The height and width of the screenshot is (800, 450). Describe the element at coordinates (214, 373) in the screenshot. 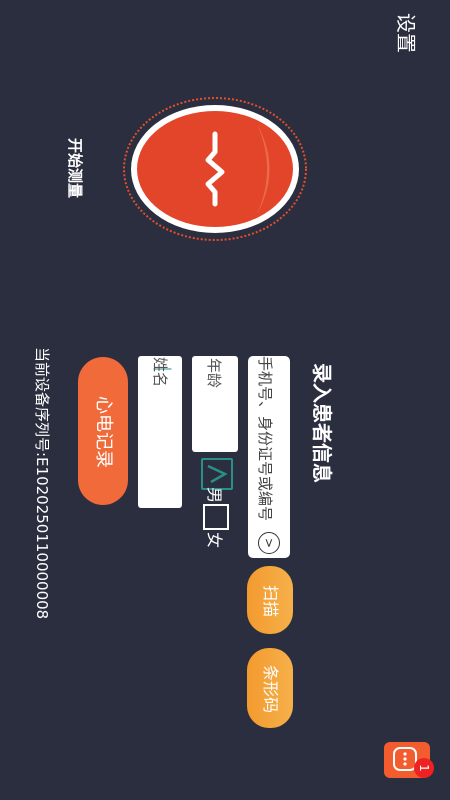

I see `age-placeholder: 年龄` at that location.